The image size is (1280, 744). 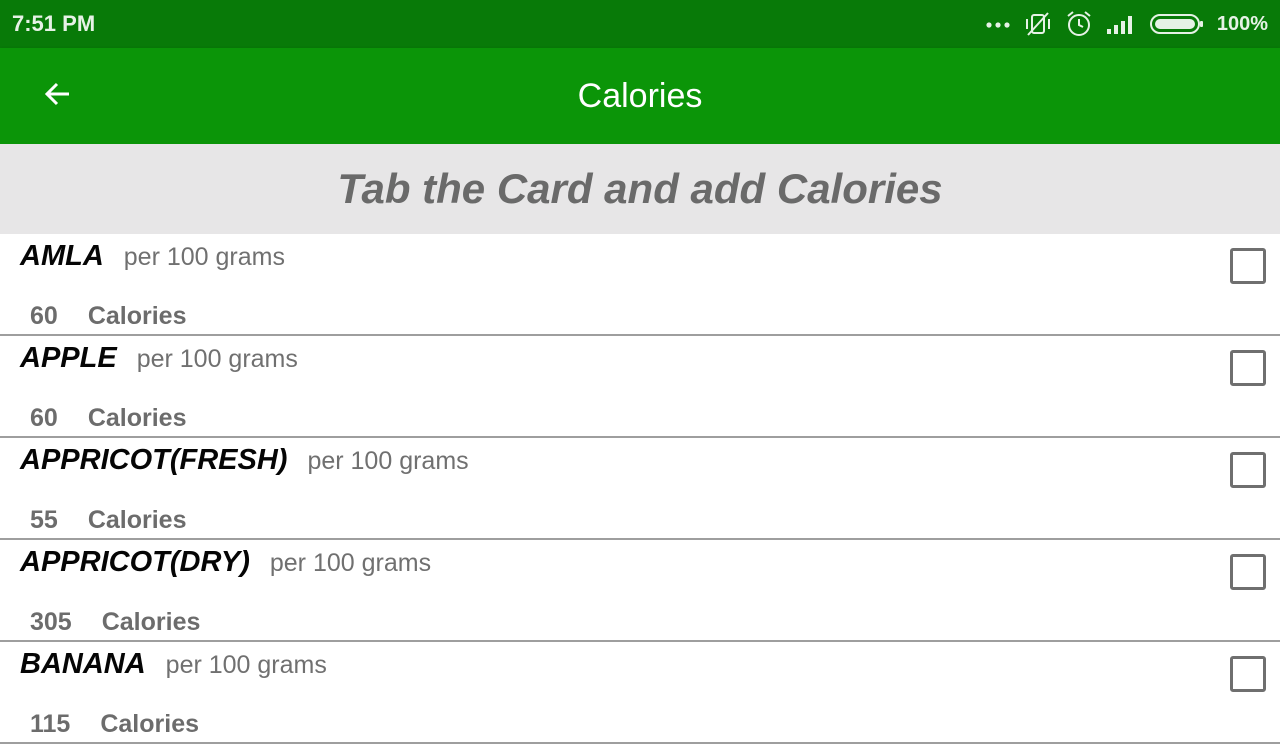 What do you see at coordinates (1038, 24) in the screenshot?
I see `vibrate-off-icon` at bounding box center [1038, 24].